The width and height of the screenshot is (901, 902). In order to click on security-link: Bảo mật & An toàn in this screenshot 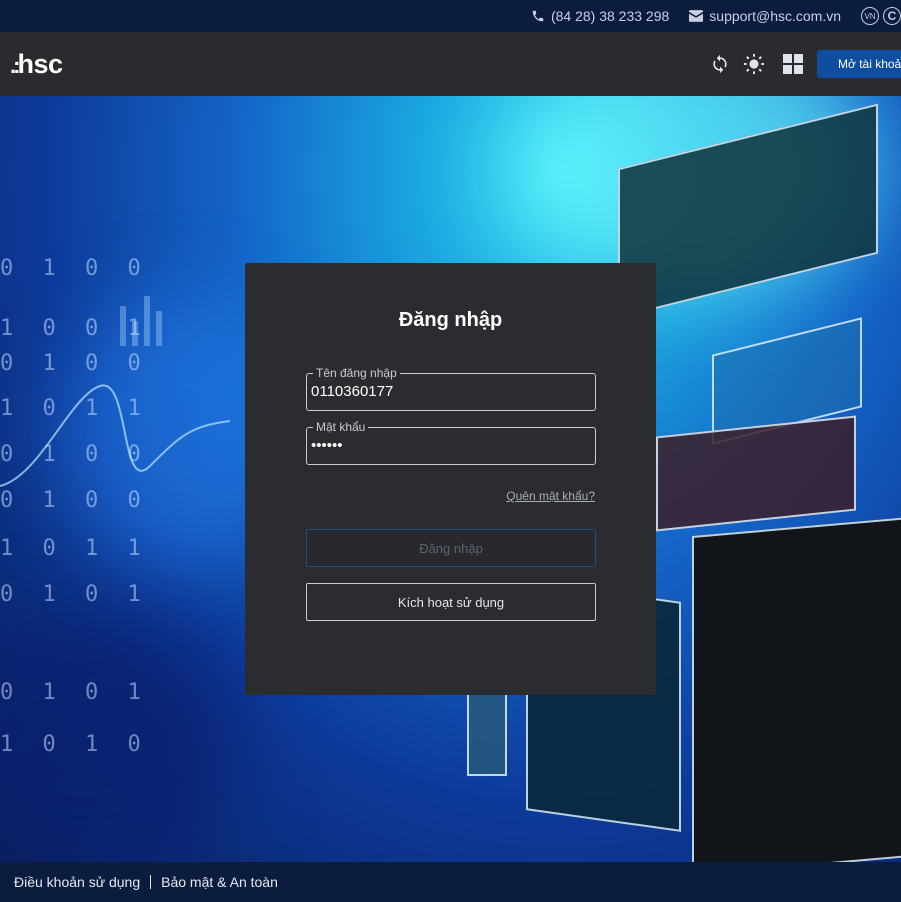, I will do `click(219, 882)`.